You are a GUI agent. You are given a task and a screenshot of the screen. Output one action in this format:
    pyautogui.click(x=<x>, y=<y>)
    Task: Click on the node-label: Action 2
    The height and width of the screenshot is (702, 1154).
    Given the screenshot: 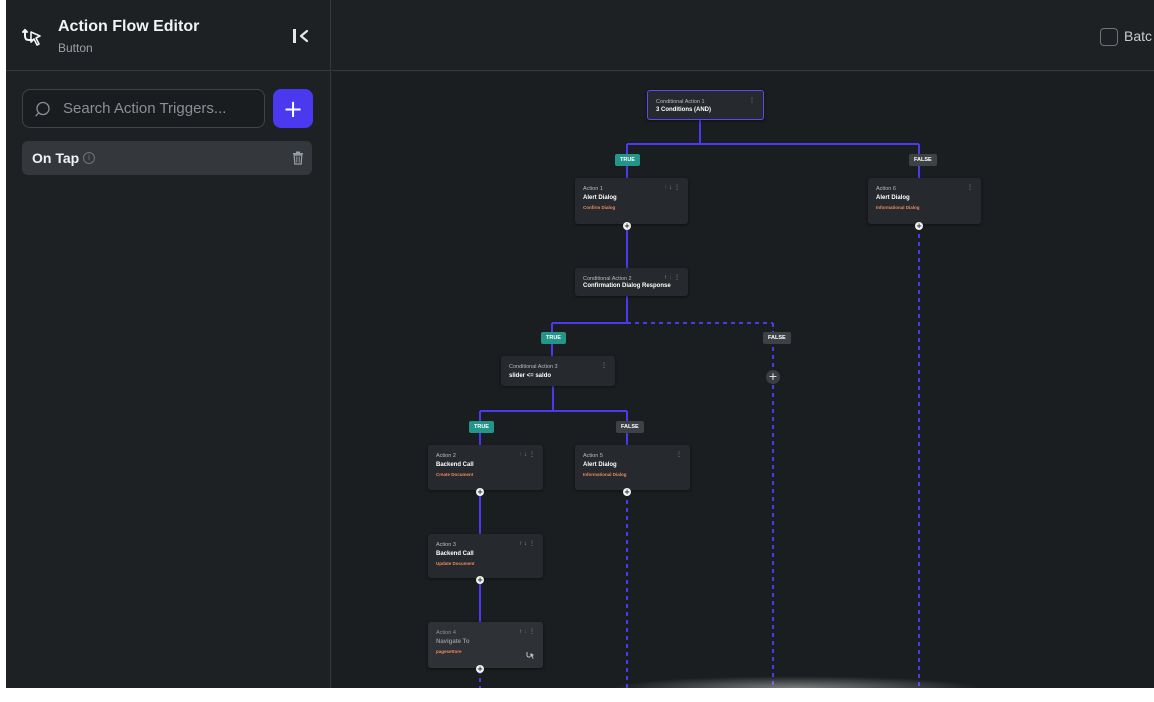 What is the action you would take?
    pyautogui.click(x=446, y=456)
    